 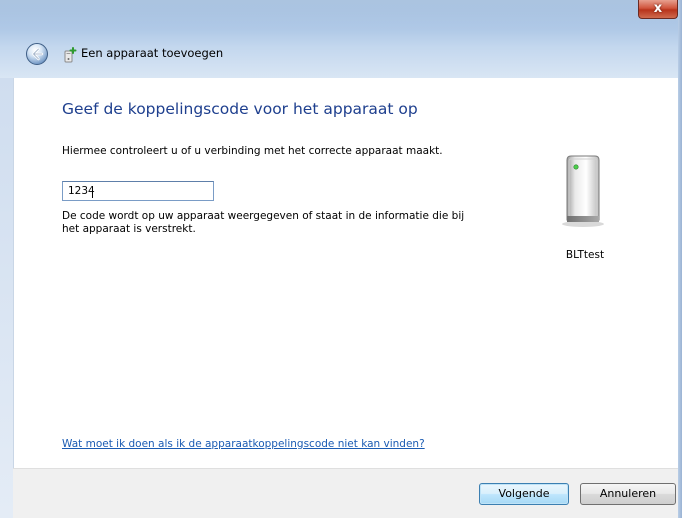 I want to click on back-arrow-icon, so click(x=38, y=54).